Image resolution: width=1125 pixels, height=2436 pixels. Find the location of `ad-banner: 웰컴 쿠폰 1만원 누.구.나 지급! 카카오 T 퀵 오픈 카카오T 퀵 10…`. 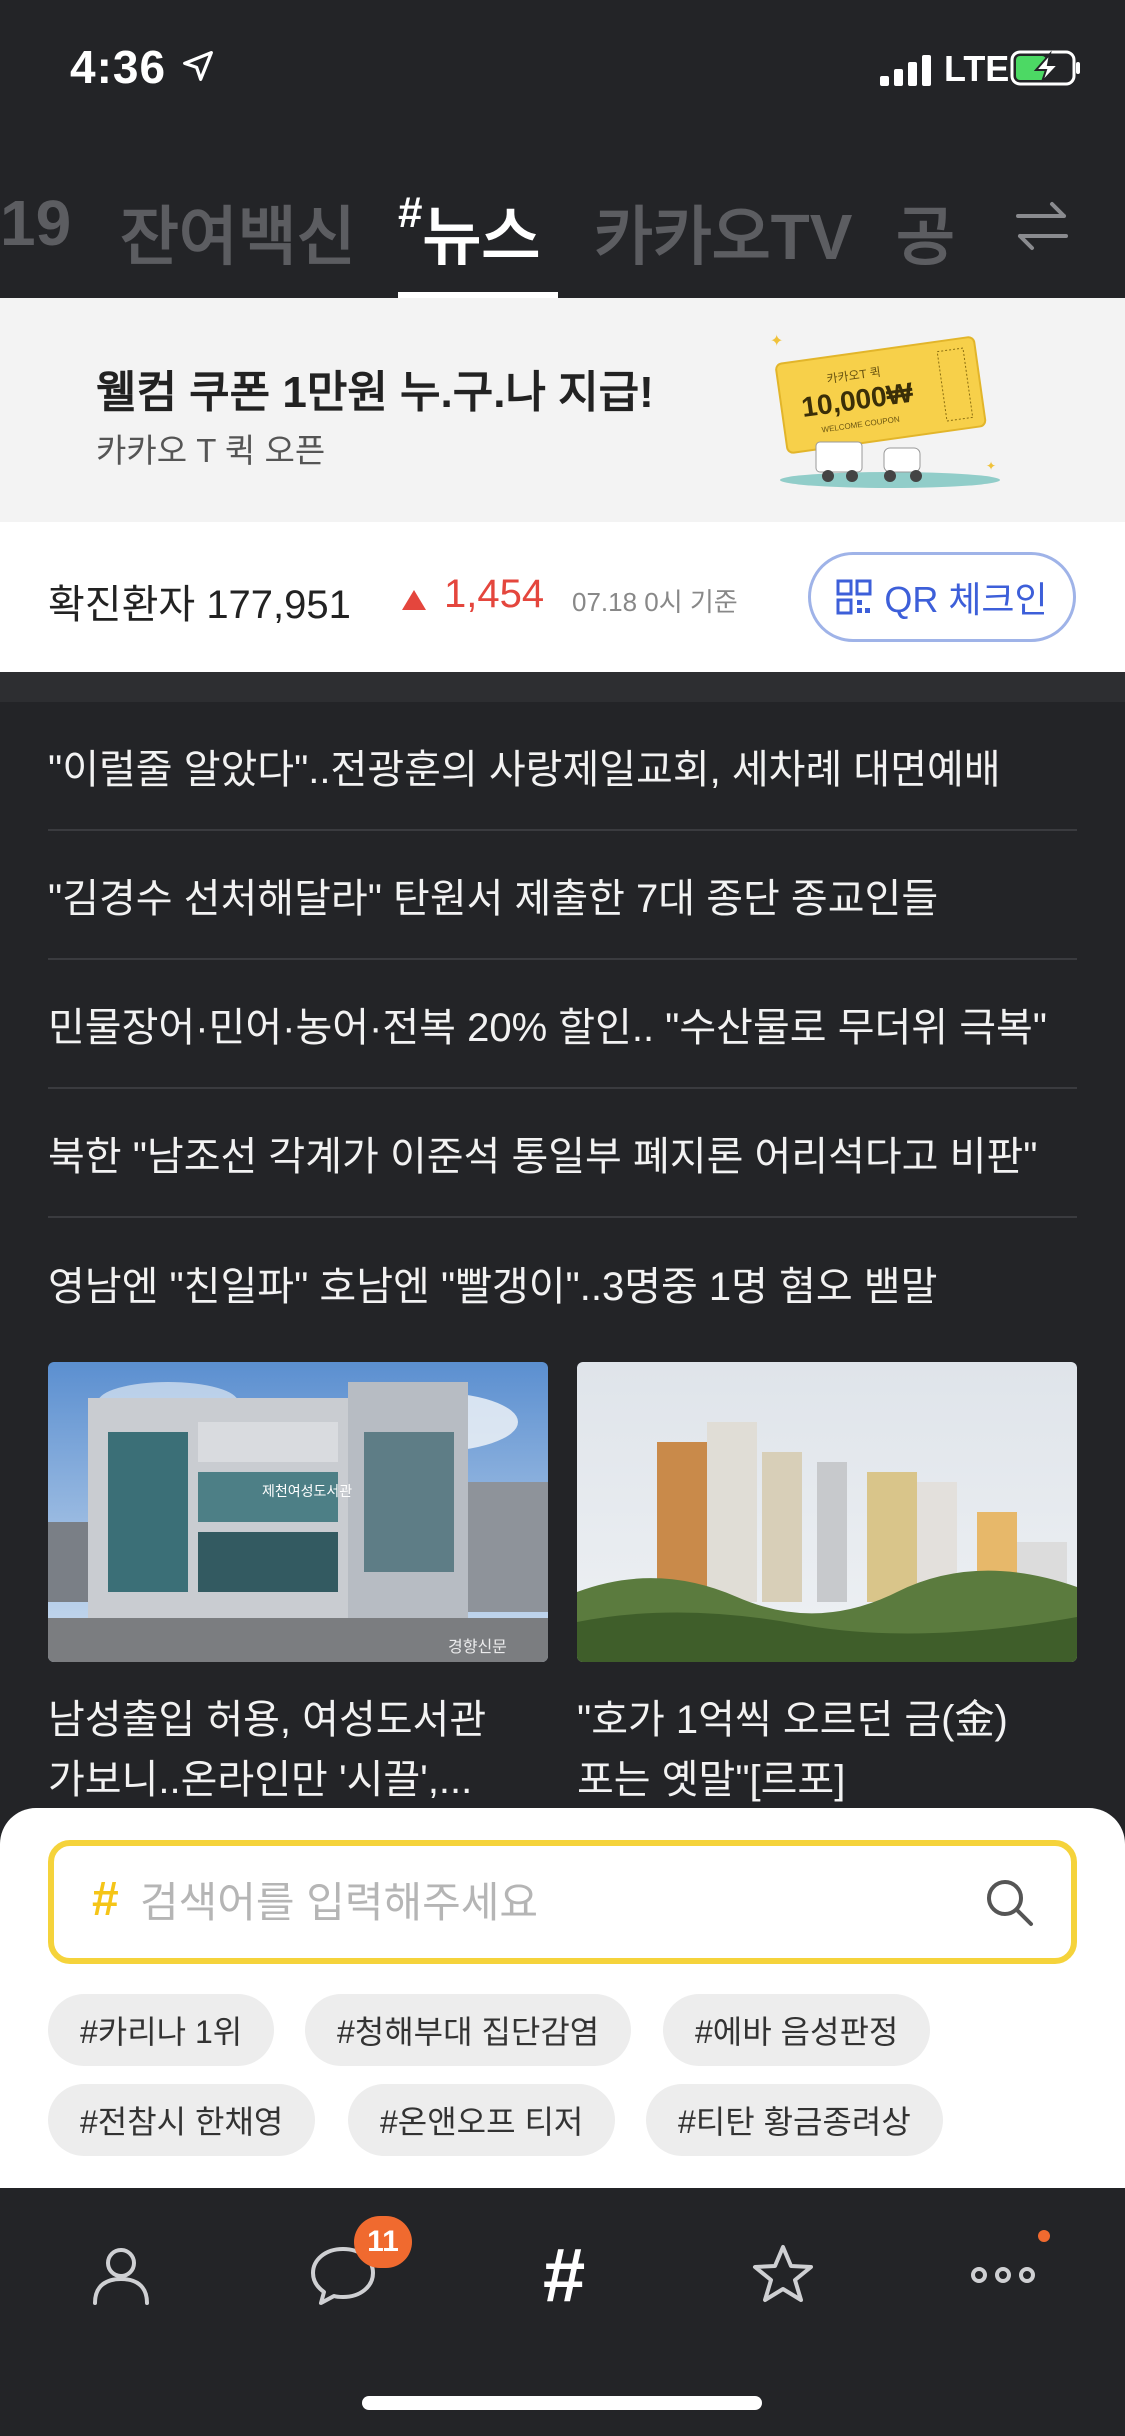

ad-banner: 웰컴 쿠폰 1만원 누.구.나 지급! 카카오 T 퀵 오픈 카카오T 퀵 10… is located at coordinates (562, 410).